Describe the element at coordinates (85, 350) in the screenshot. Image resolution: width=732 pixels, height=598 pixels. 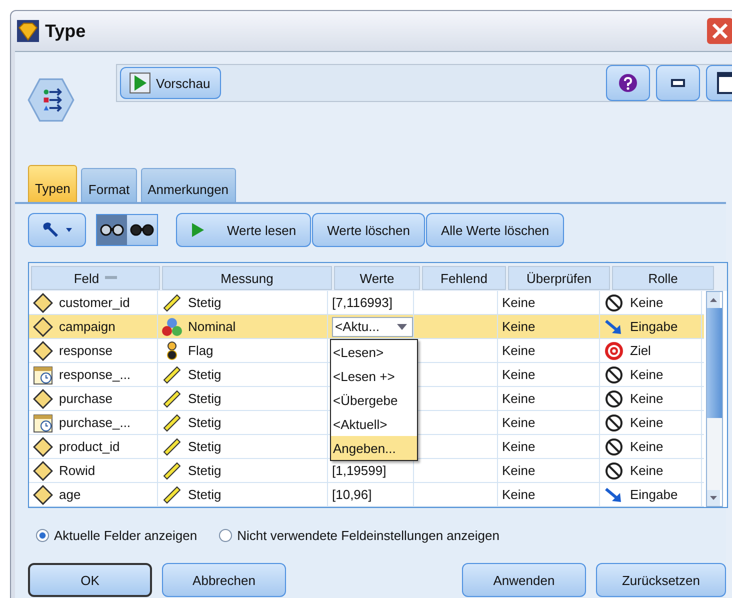
I see `field-name: response` at that location.